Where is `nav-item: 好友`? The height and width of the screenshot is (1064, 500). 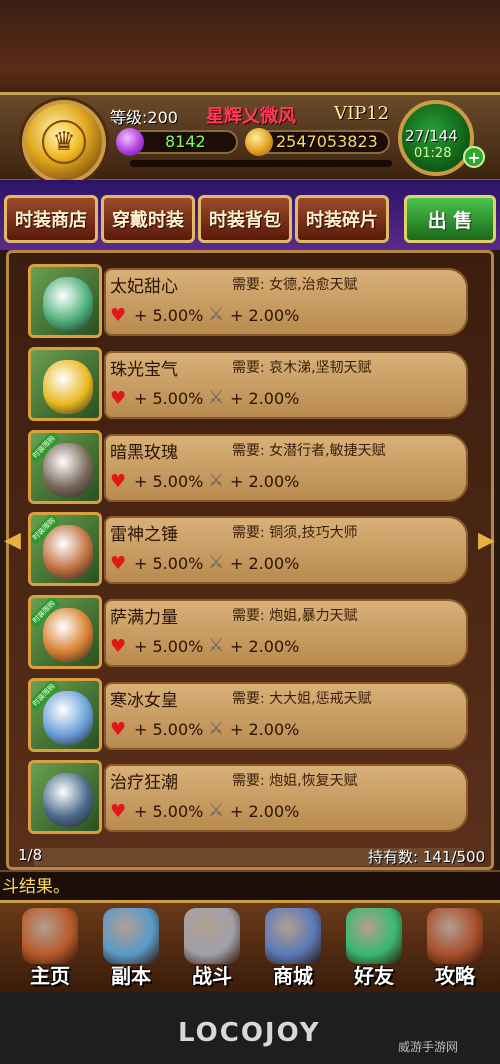 nav-item: 好友 is located at coordinates (374, 948).